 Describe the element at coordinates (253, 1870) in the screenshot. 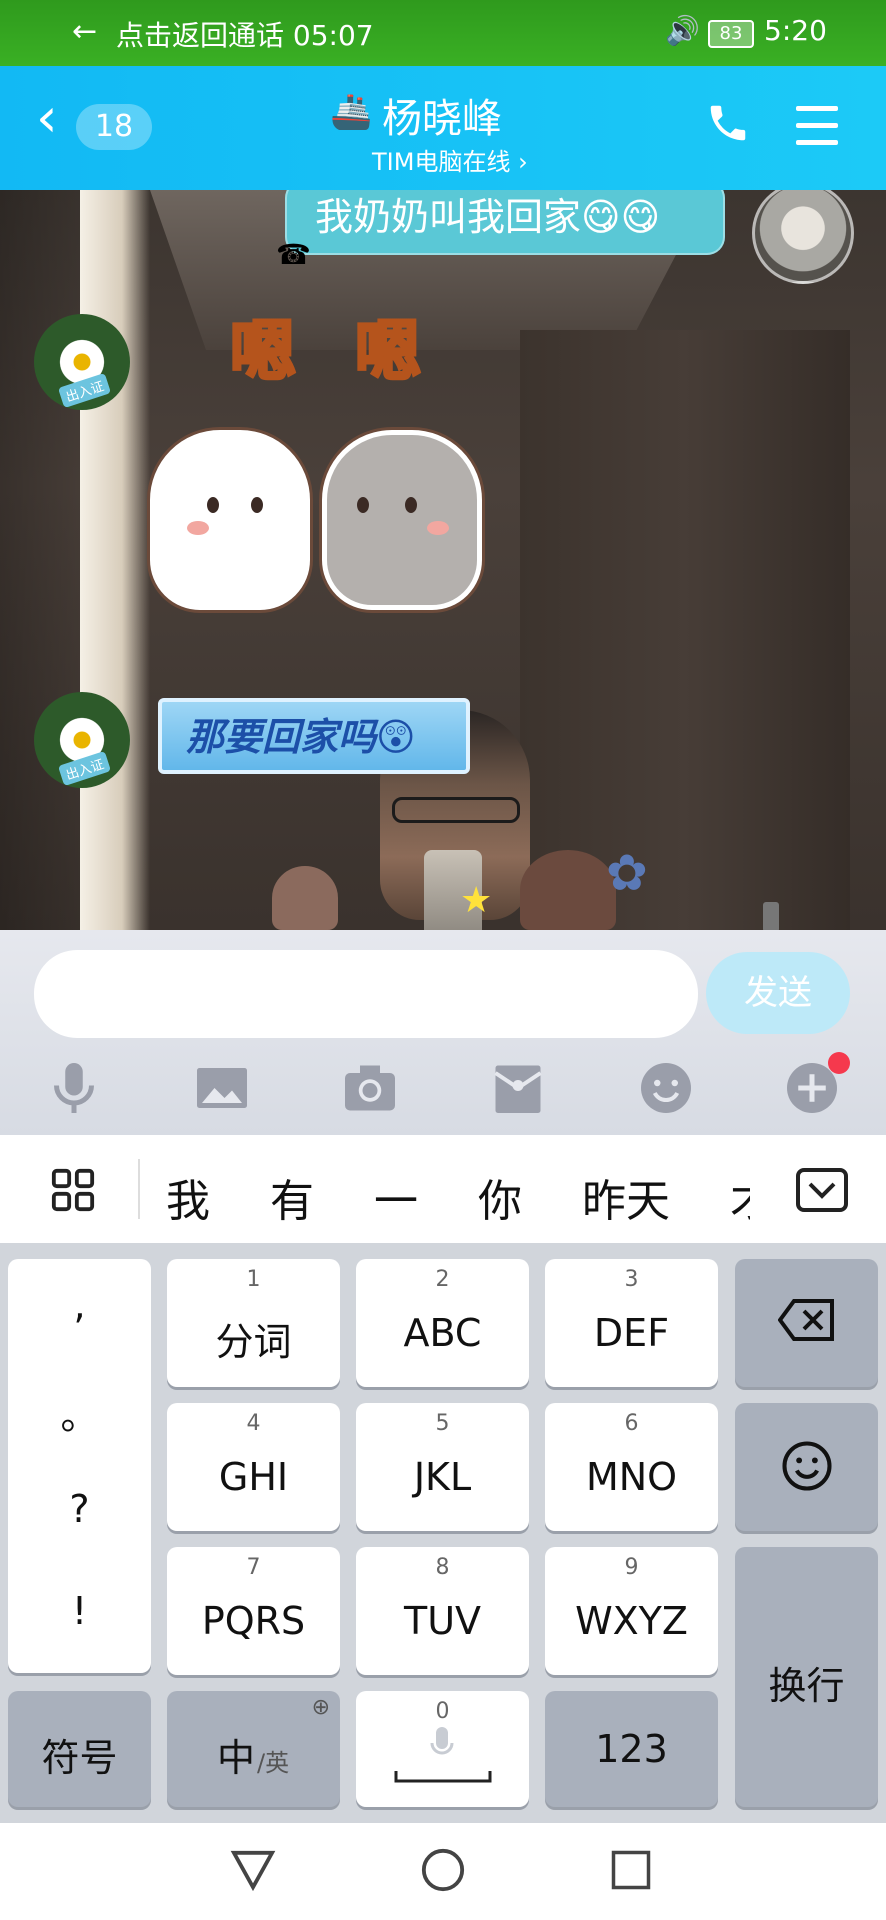

I see `back-triangle-icon` at that location.